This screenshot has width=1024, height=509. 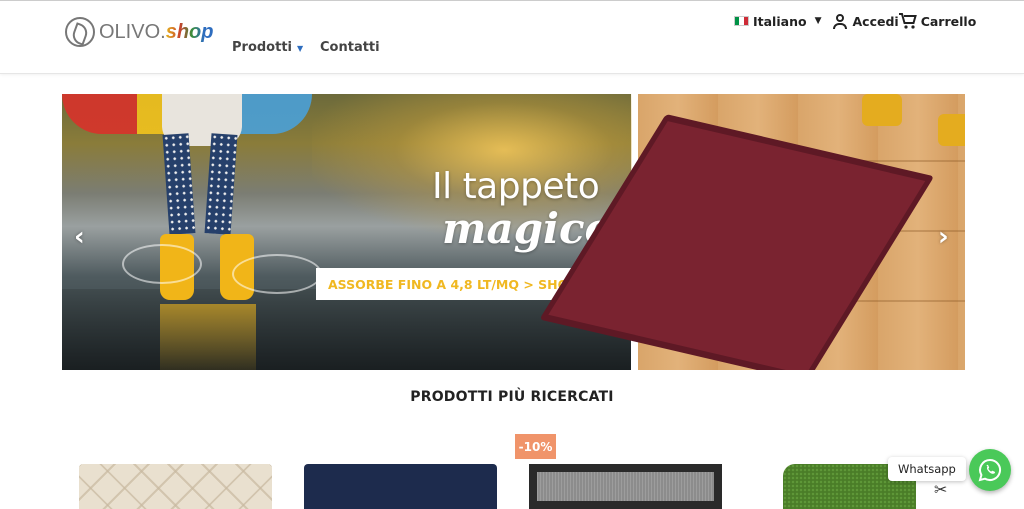 What do you see at coordinates (875, 21) in the screenshot?
I see `login-label: Accedi` at bounding box center [875, 21].